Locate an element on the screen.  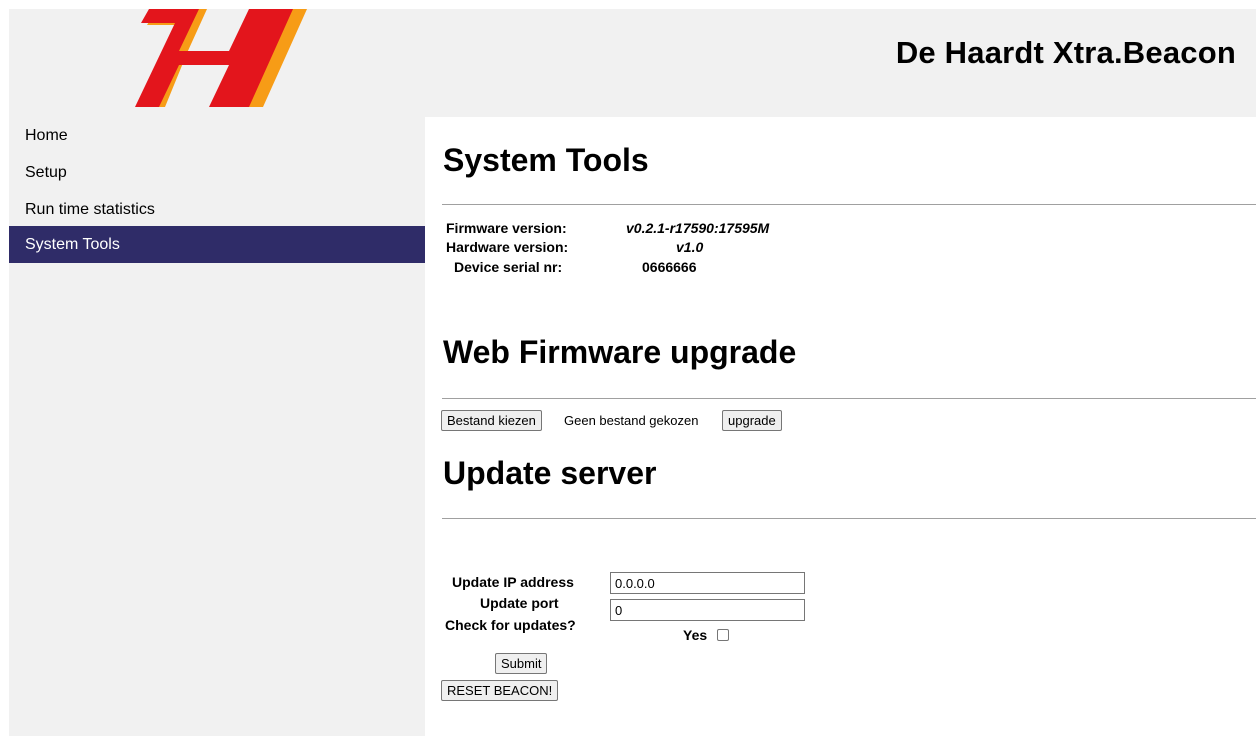
upgrade-button: upgrade is located at coordinates (752, 420).